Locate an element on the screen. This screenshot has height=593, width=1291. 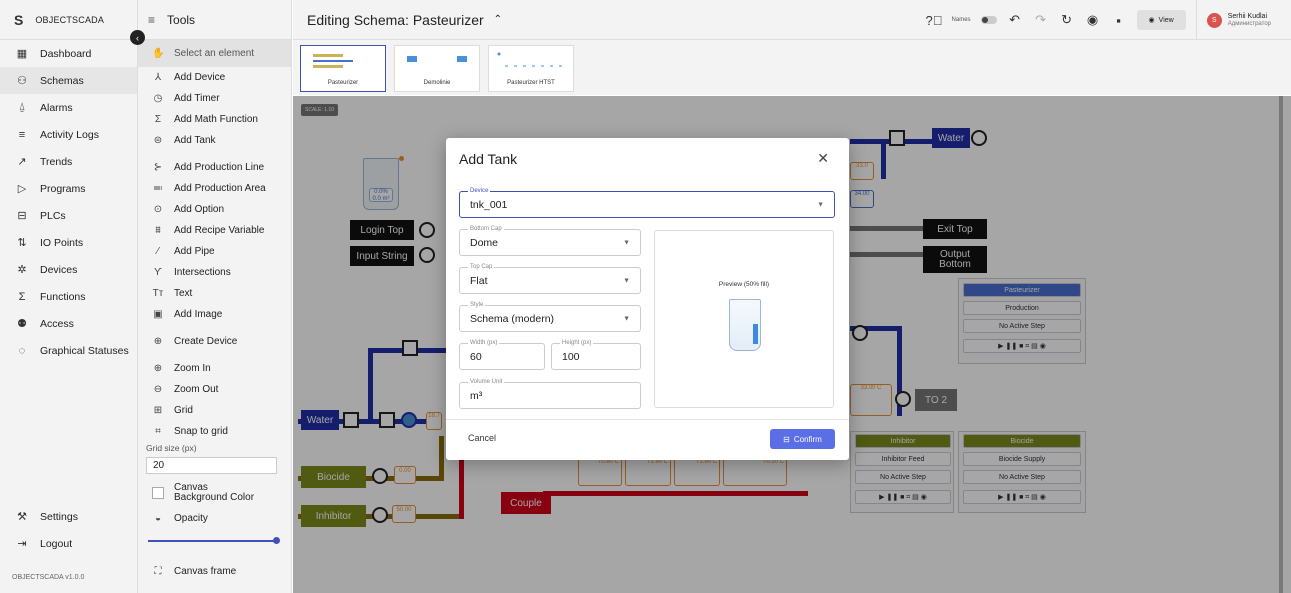
nav-item-label: Dashboard is located at coordinates (66, 53).